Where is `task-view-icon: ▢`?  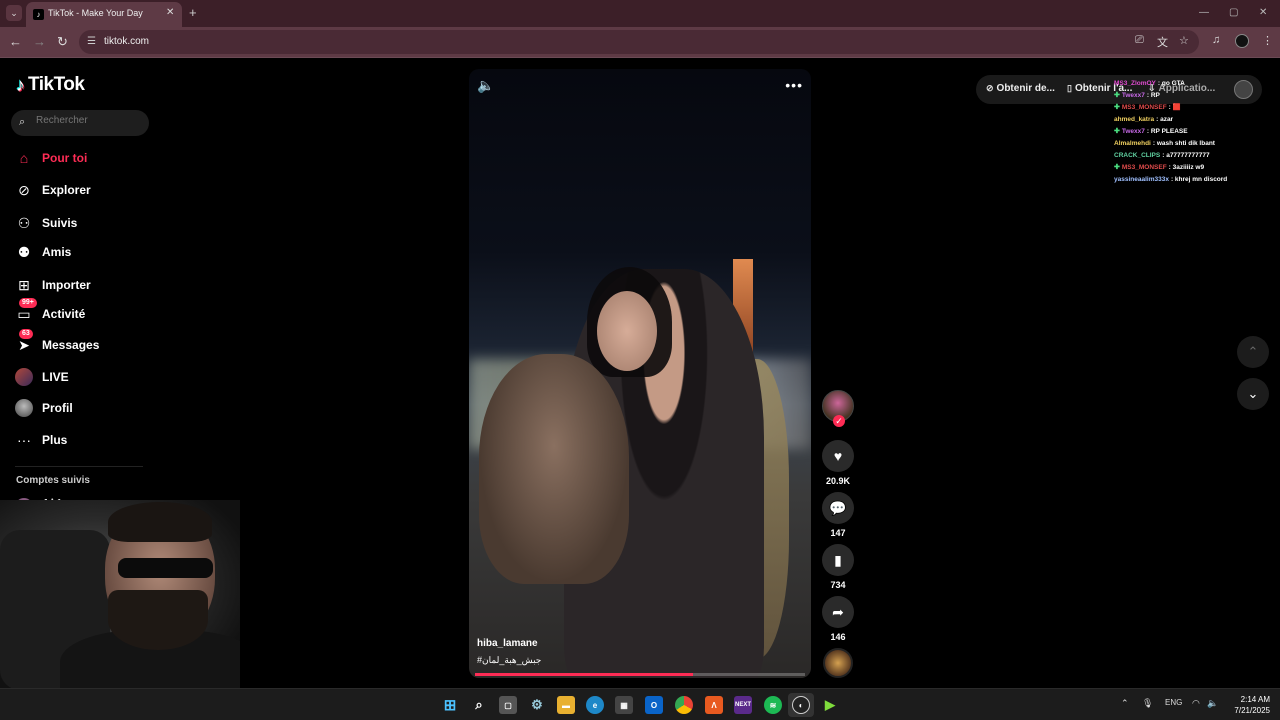 task-view-icon: ▢ is located at coordinates (508, 705).